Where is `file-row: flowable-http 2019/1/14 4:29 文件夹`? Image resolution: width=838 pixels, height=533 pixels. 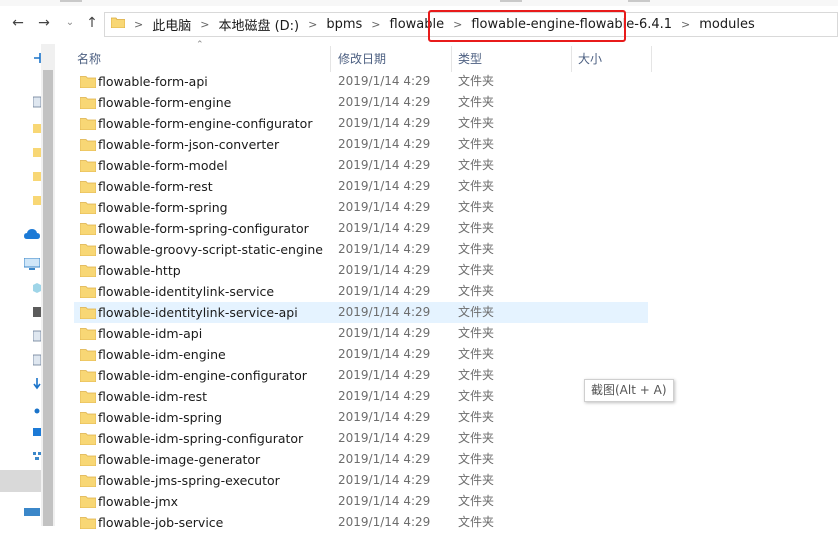 file-row: flowable-http 2019/1/14 4:29 文件夹 is located at coordinates (358, 270).